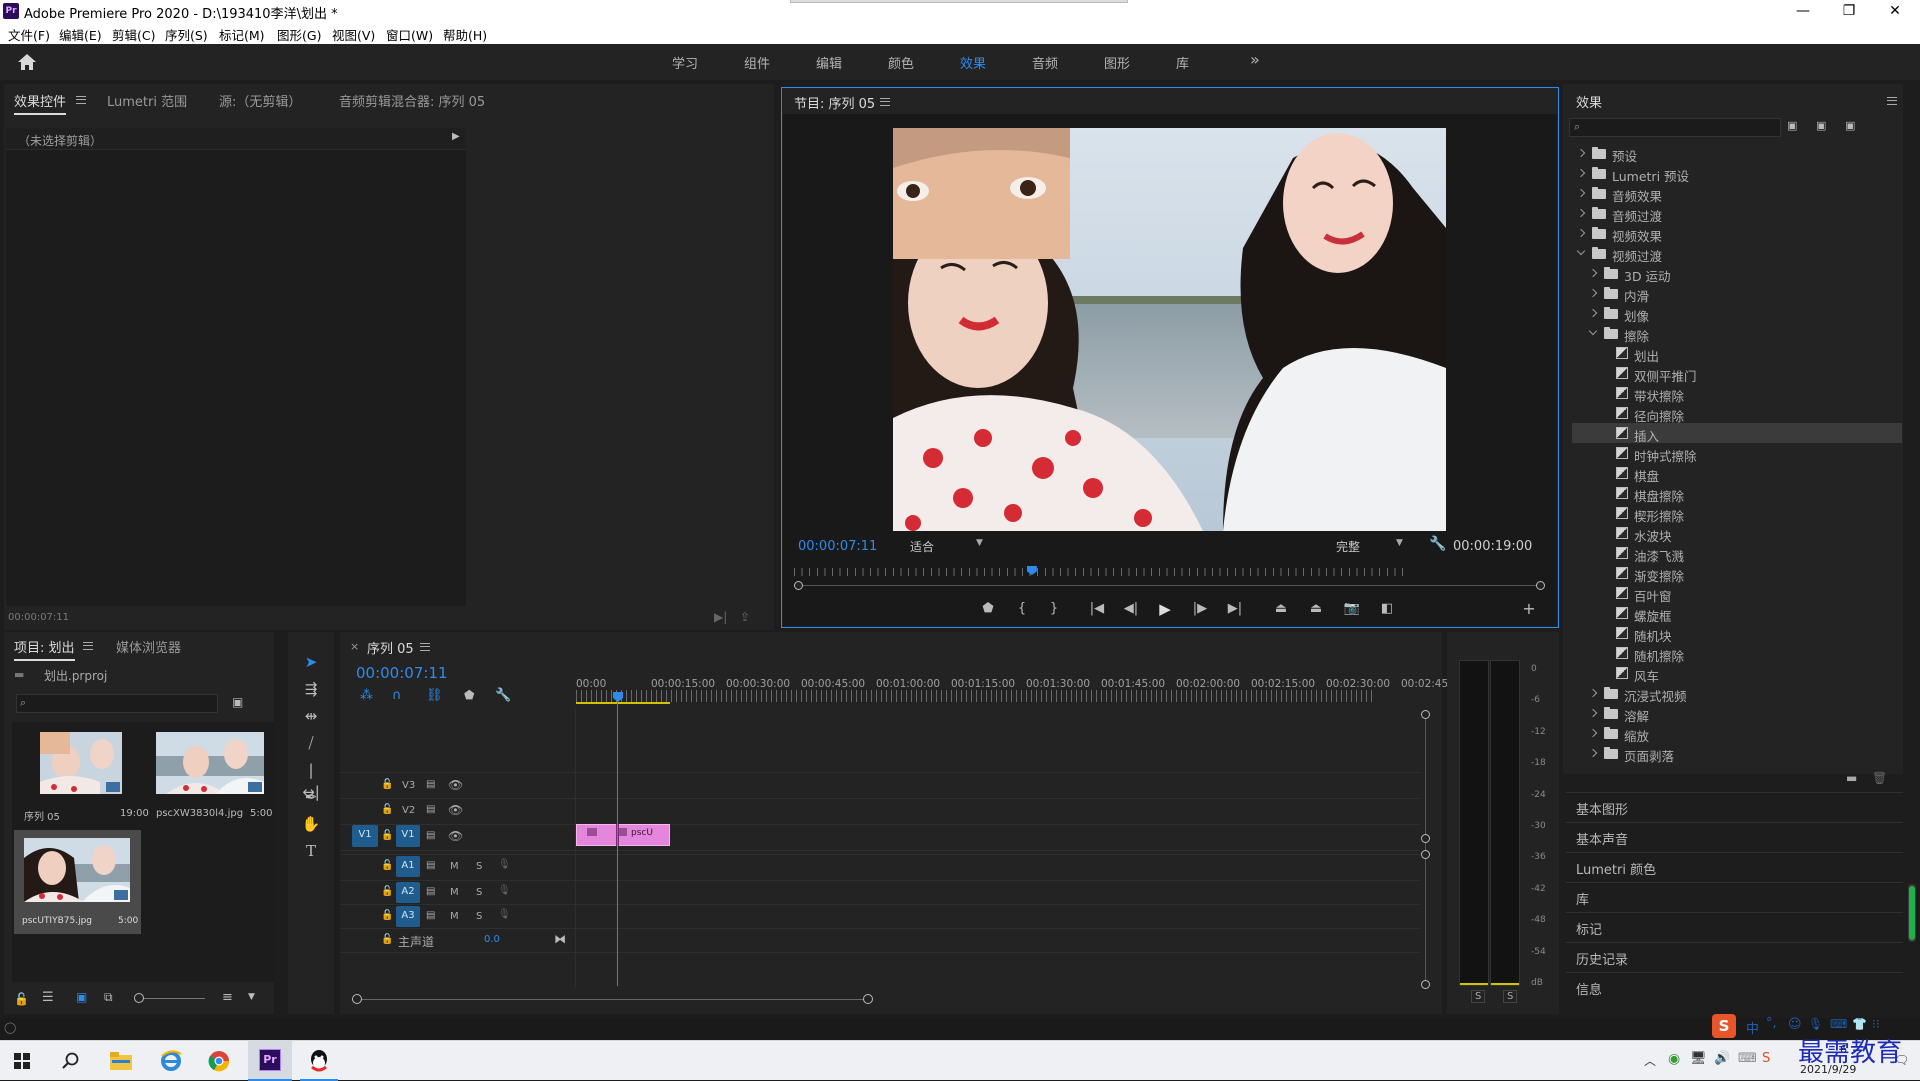 This screenshot has width=1920, height=1081. What do you see at coordinates (1737, 733) in the screenshot?
I see `effects-folder: 缩放` at bounding box center [1737, 733].